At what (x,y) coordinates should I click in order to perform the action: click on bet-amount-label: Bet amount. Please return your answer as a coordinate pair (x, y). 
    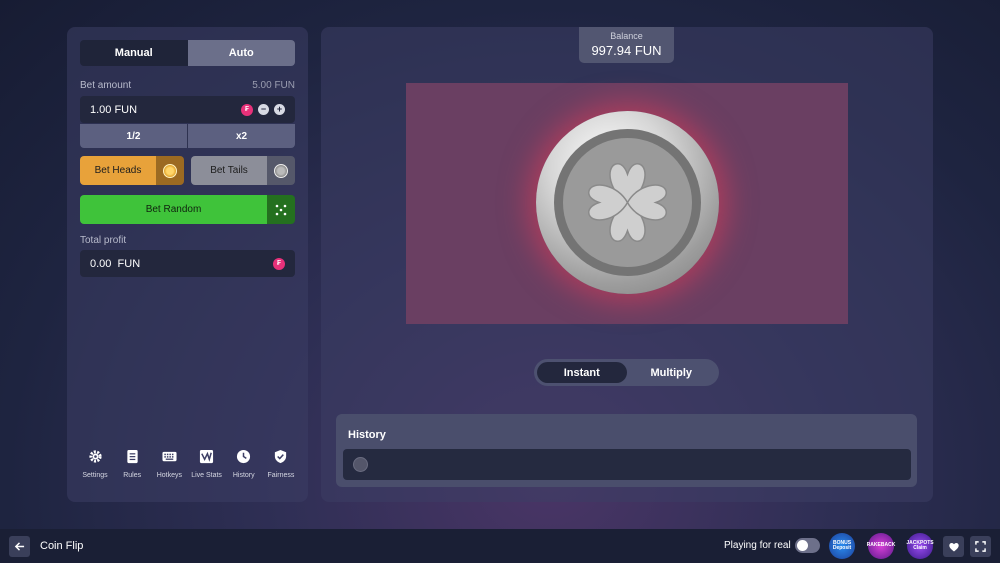
    Looking at the image, I should click on (106, 85).